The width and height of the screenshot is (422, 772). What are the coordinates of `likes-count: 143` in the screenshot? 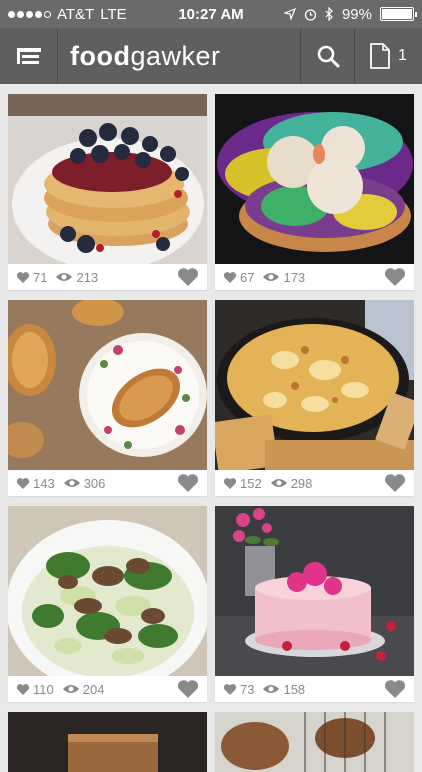 It's located at (44, 483).